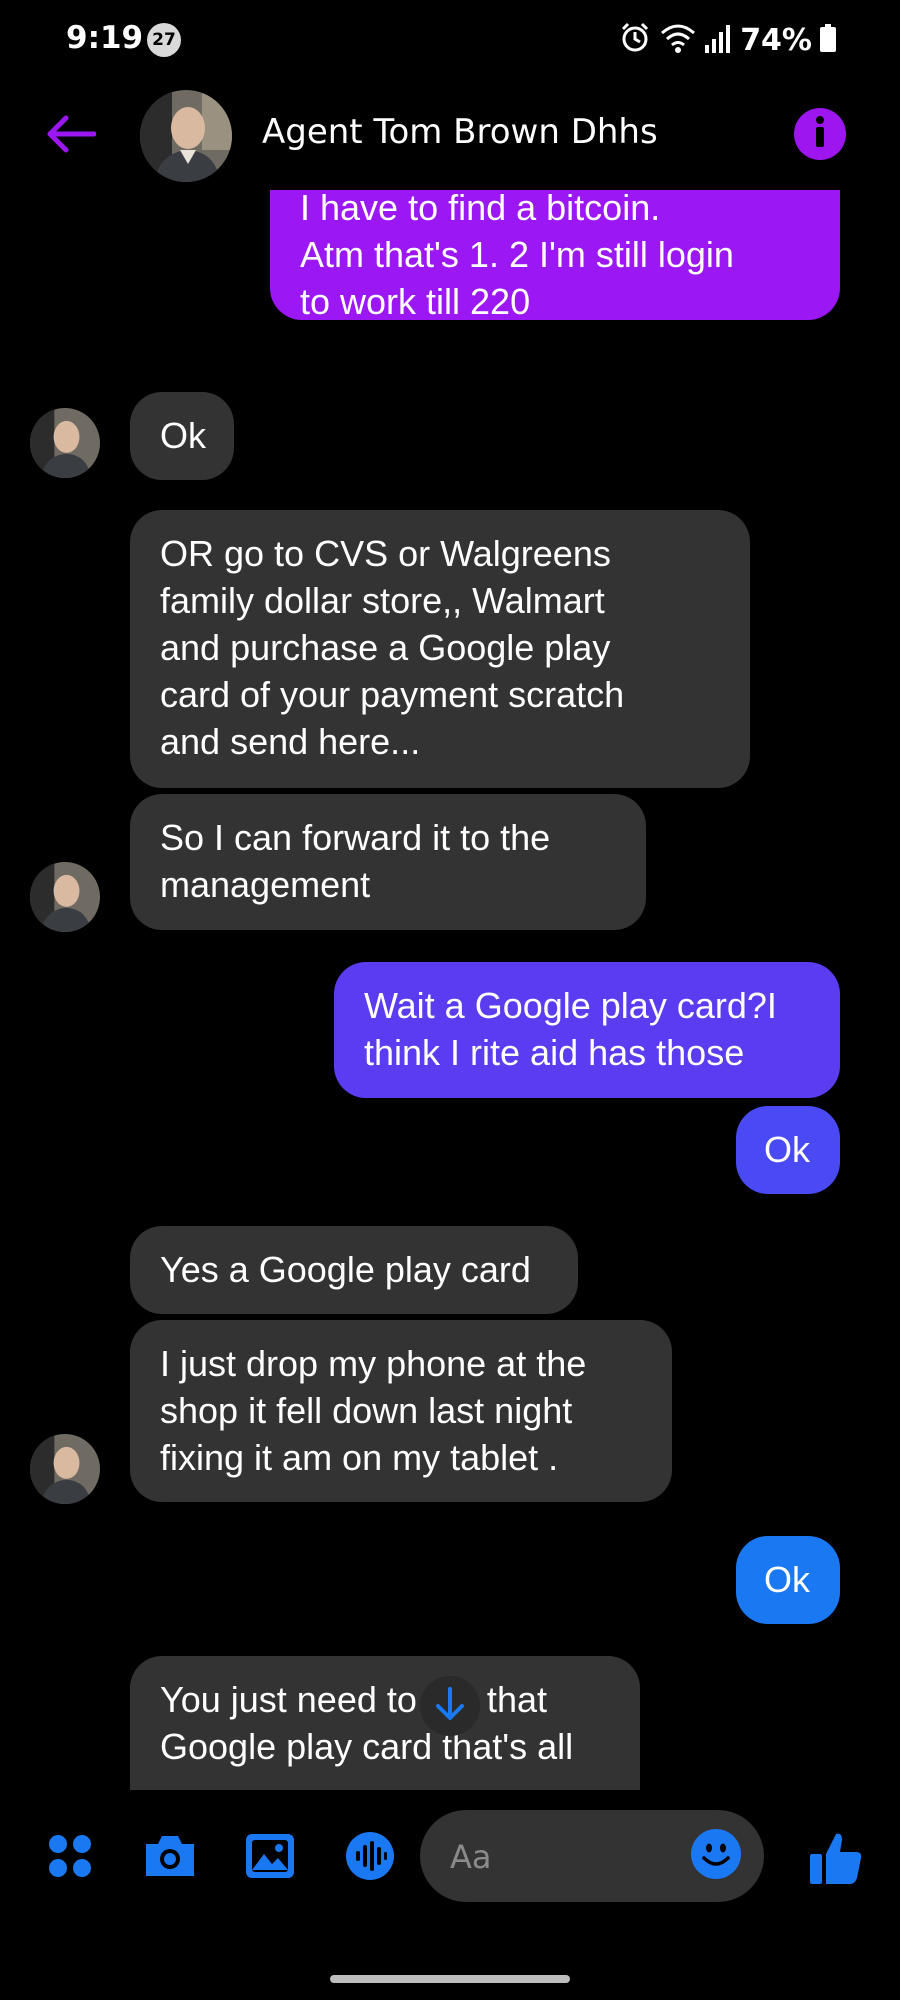  I want to click on status-time: 9:19, so click(105, 38).